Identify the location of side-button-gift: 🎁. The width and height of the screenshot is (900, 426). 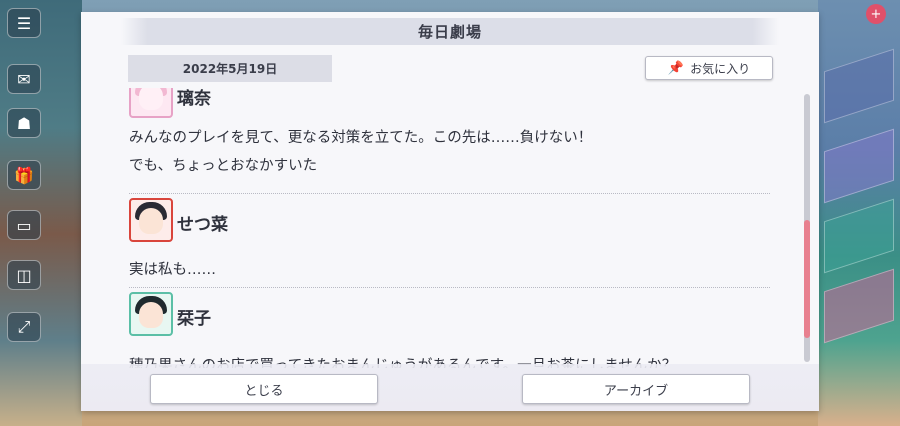
(24, 175).